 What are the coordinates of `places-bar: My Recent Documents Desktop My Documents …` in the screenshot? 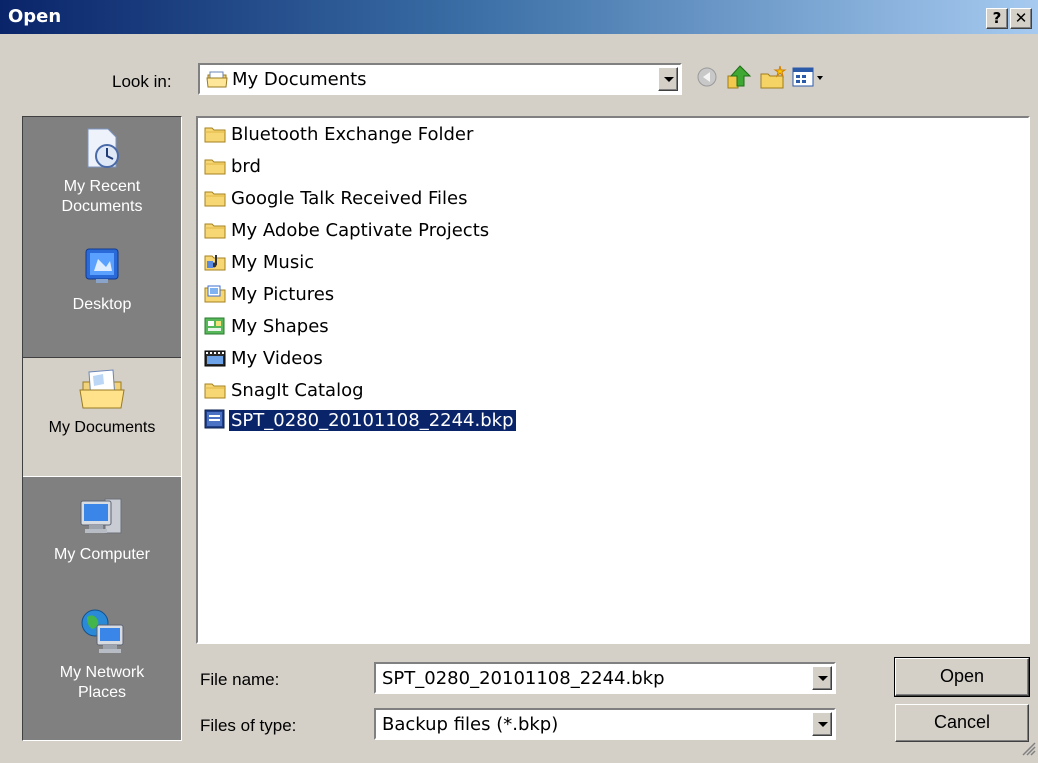 It's located at (102, 428).